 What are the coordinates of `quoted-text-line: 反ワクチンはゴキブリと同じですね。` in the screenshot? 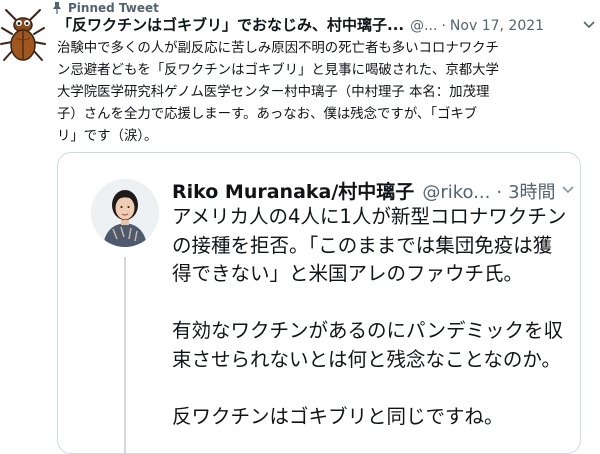 It's located at (338, 416).